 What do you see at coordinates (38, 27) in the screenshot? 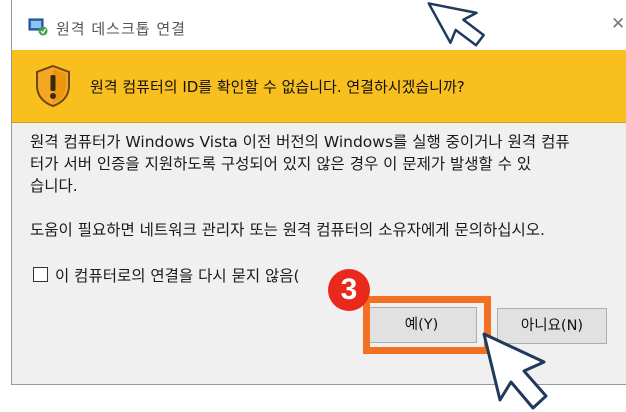
I see `remote-desktop-icon` at bounding box center [38, 27].